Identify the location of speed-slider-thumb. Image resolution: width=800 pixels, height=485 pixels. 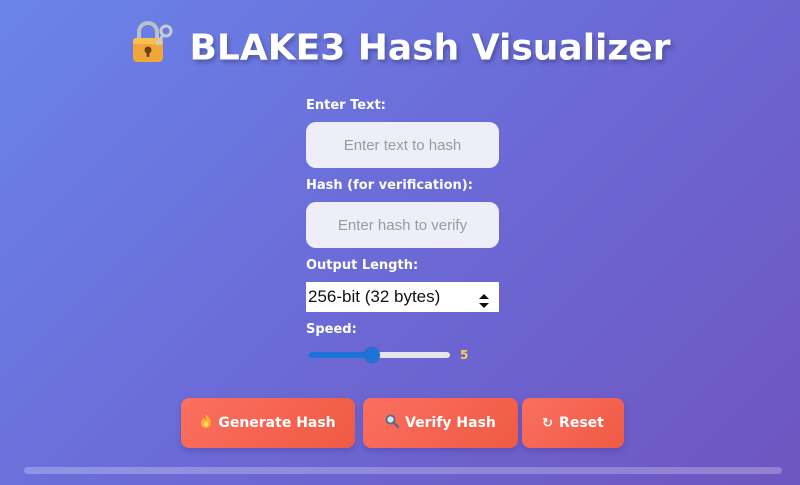
(372, 355).